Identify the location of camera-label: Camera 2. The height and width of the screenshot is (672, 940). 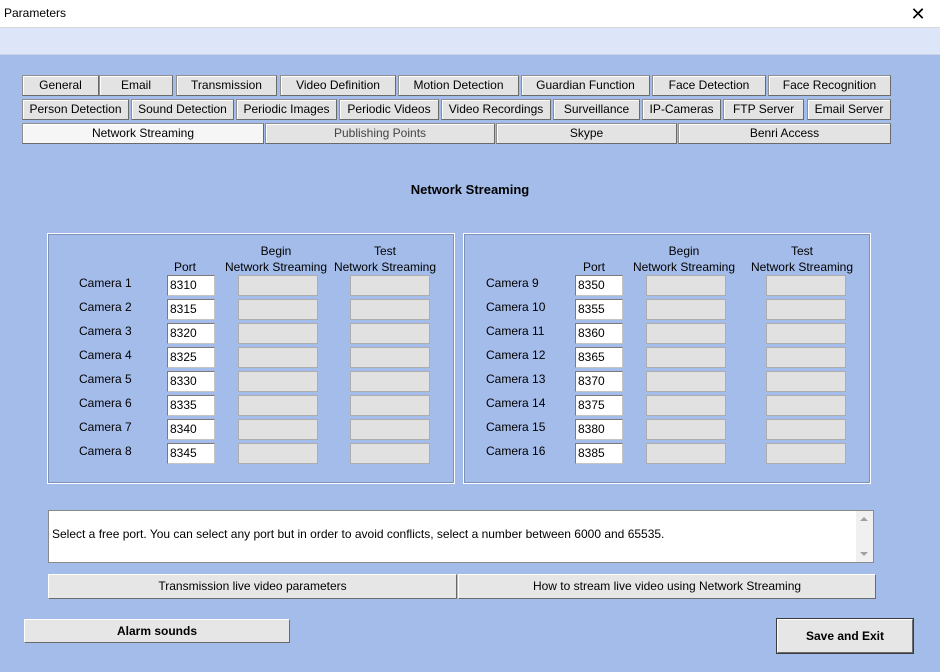
(105, 307).